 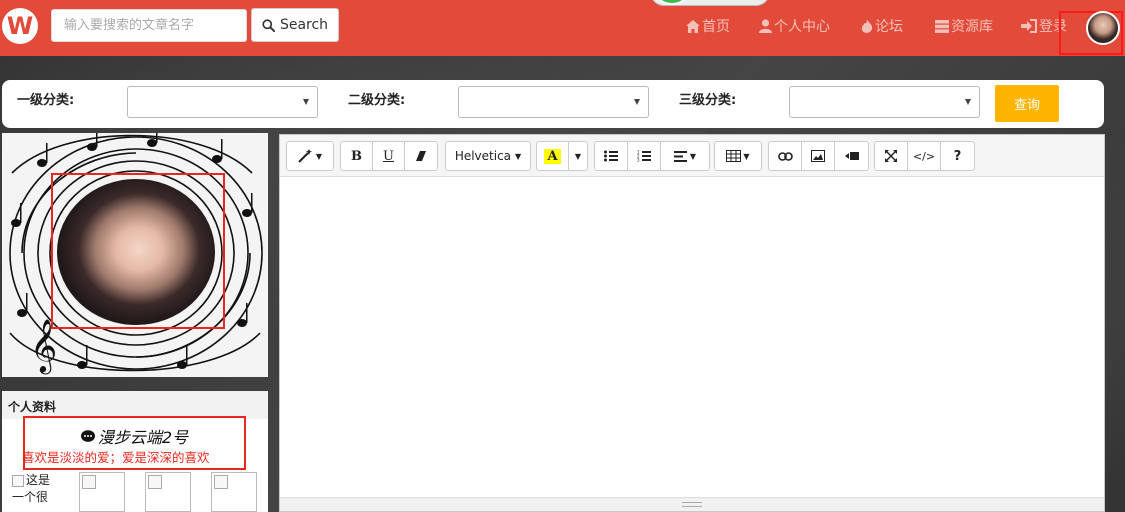 I want to click on profile-name-row: 漫步云端2号, so click(x=134, y=436).